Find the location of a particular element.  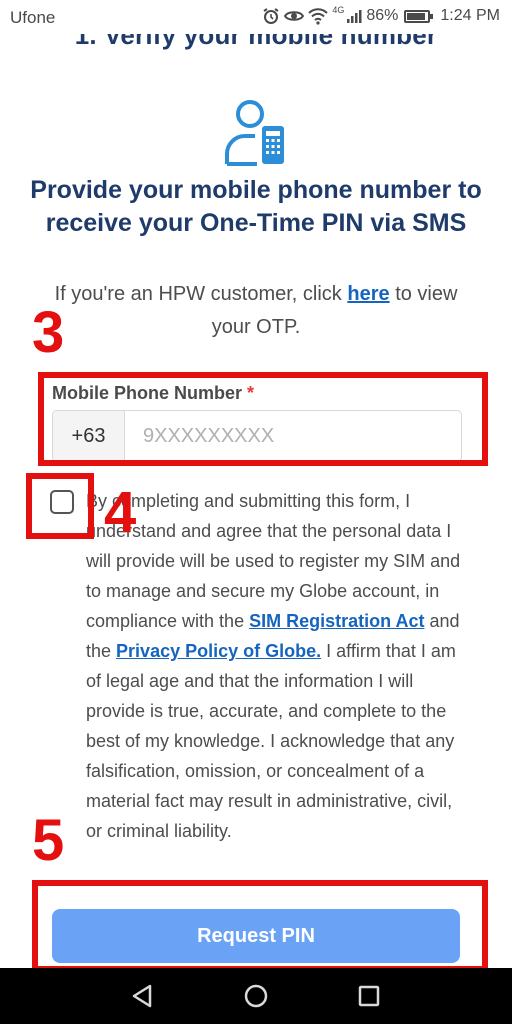

status-bar: Ufone 4G 86% 1:24 PM is located at coordinates (256, 17).